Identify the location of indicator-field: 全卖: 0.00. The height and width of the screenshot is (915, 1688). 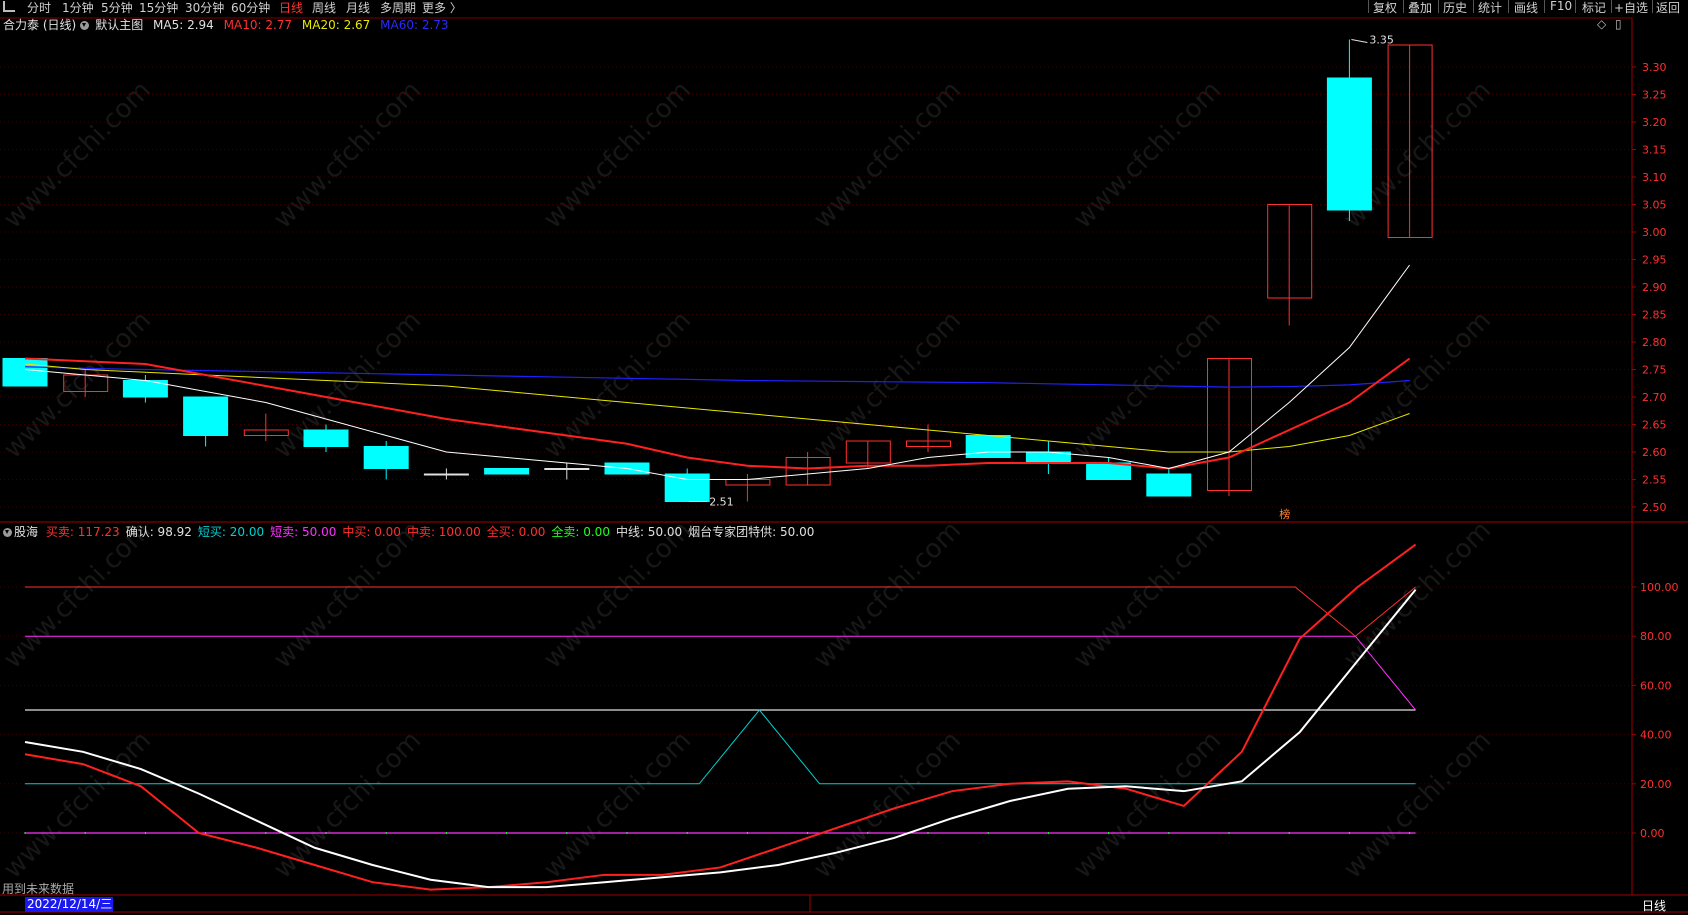
(580, 532).